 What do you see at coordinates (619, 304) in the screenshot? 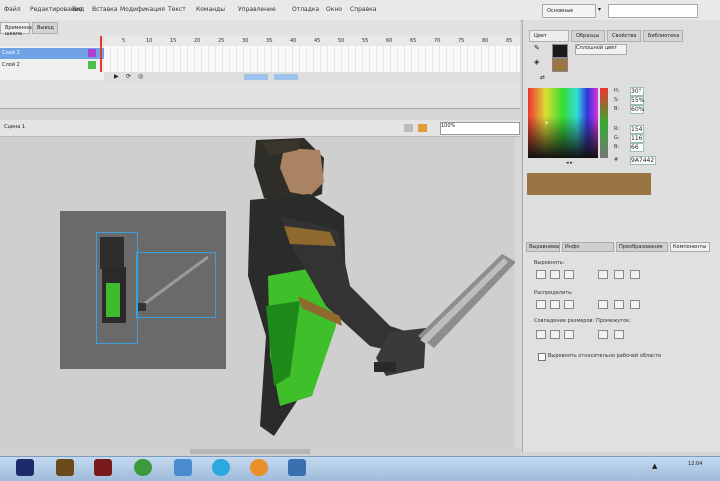
I see `distribute-hcenter-button` at bounding box center [619, 304].